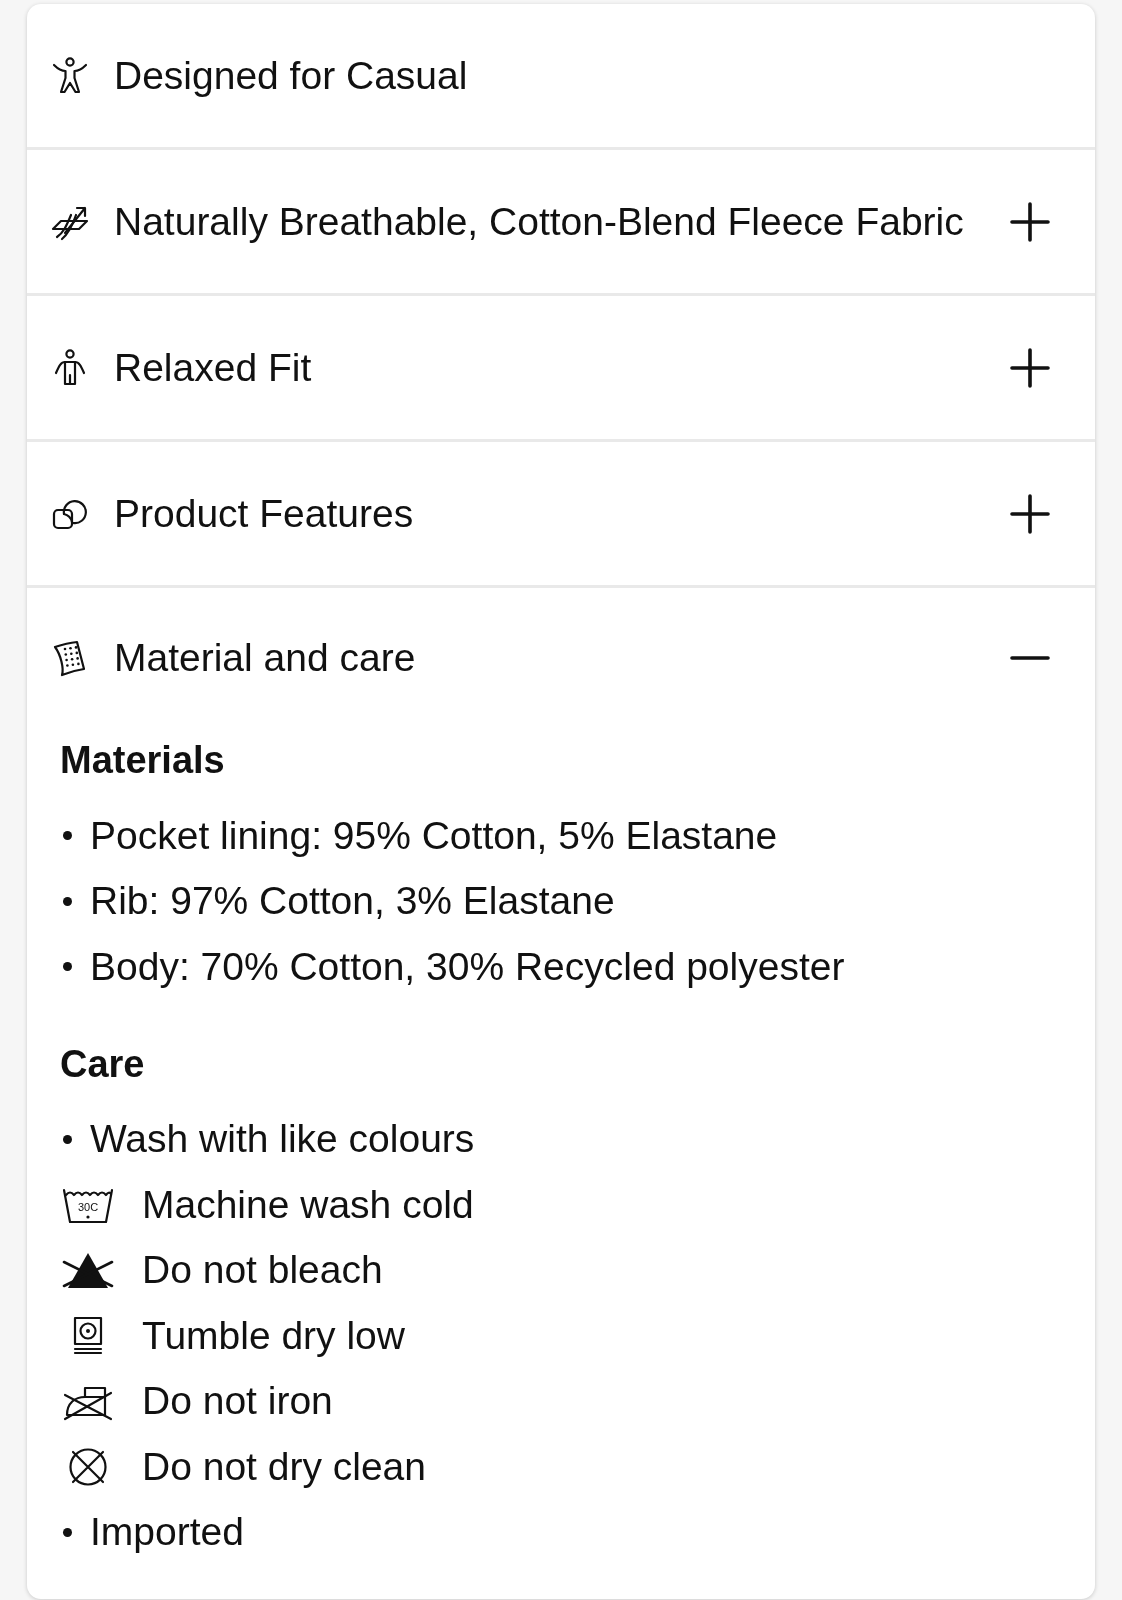  Describe the element at coordinates (265, 658) in the screenshot. I see `section-title: Material and care` at that location.